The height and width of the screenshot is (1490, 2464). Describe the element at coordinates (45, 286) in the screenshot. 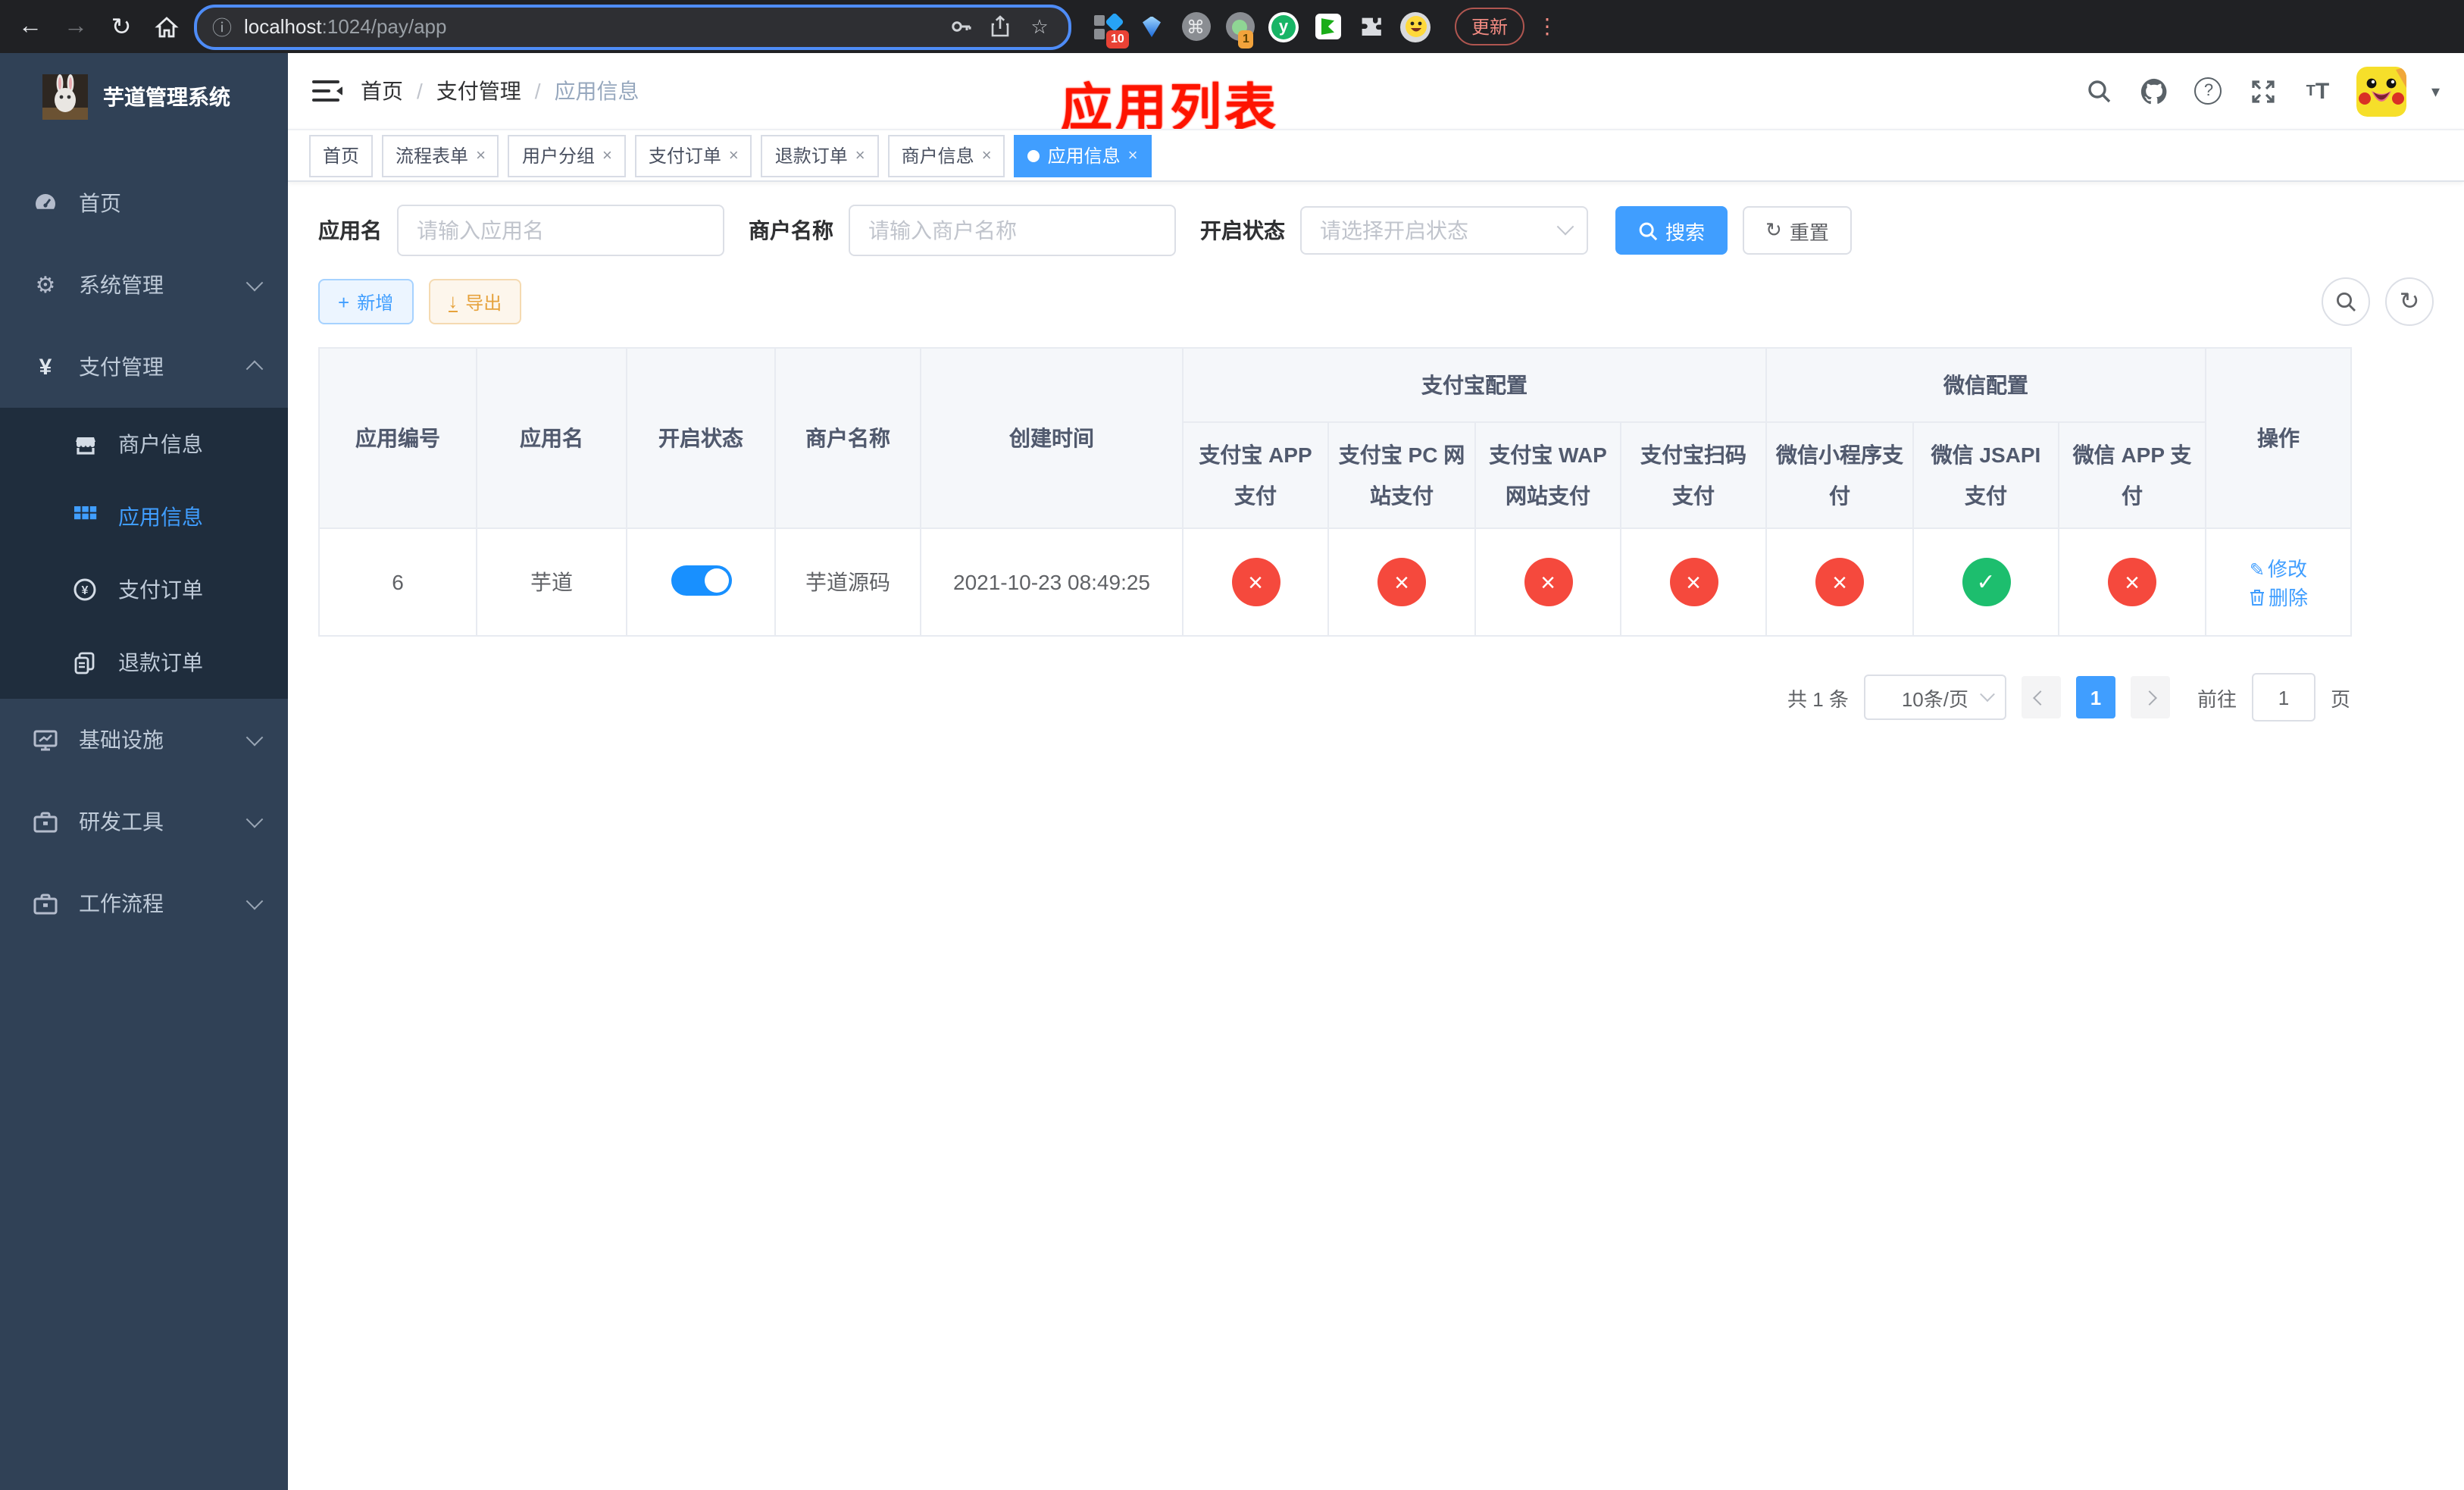

I see `gear-icon: ⚙` at that location.